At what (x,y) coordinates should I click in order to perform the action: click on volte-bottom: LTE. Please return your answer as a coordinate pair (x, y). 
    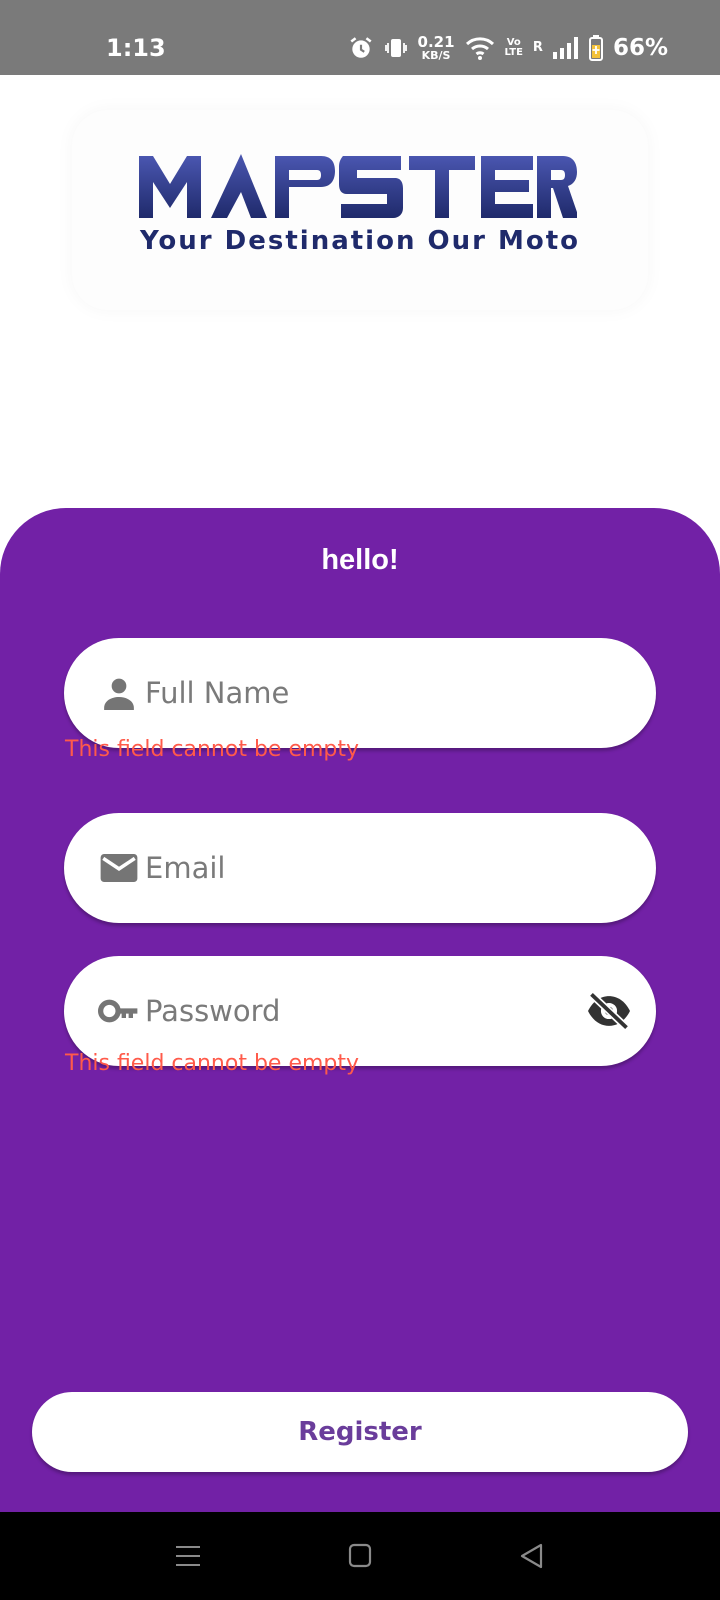
    Looking at the image, I should click on (513, 52).